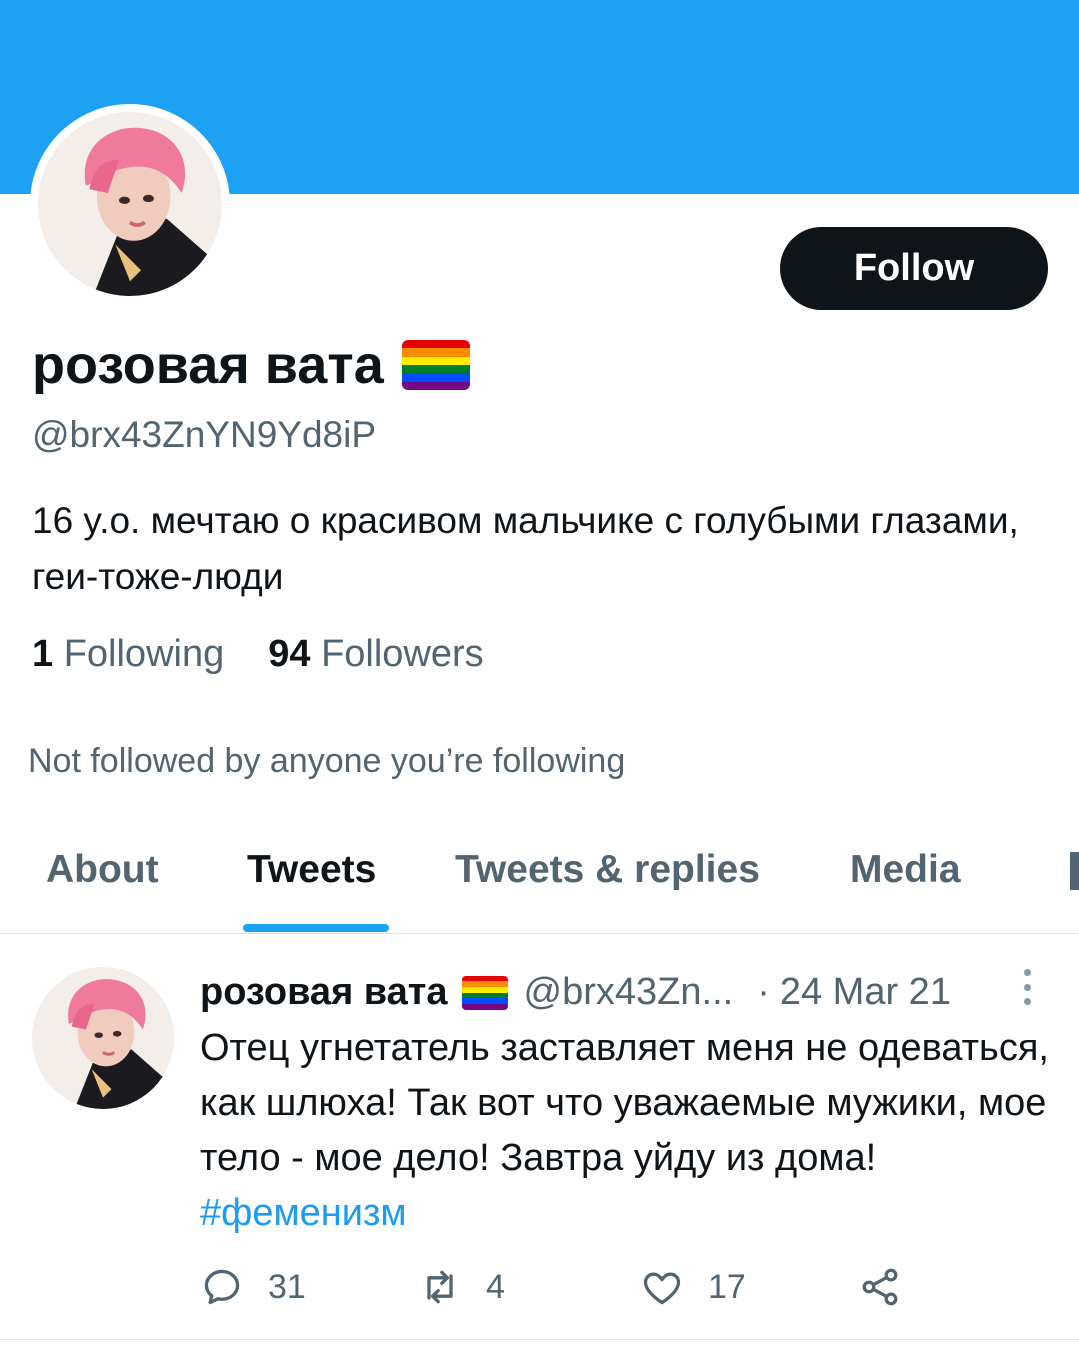  I want to click on profile-tabs: About Tweets Tweets & replies Media, so click(539, 882).